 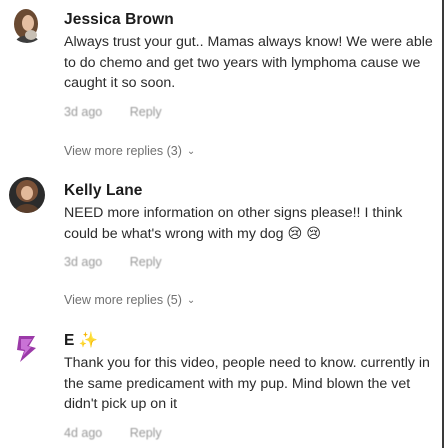 I want to click on comment-meta: 4d ago Reply, so click(x=249, y=433).